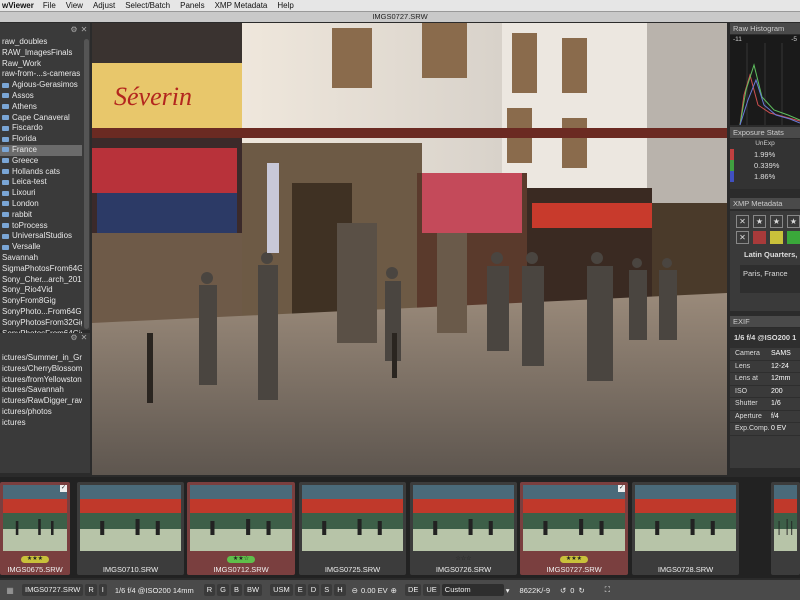 Image resolution: width=800 pixels, height=600 pixels. Describe the element at coordinates (41, 226) in the screenshot. I see `folder-item: toProcess` at that location.